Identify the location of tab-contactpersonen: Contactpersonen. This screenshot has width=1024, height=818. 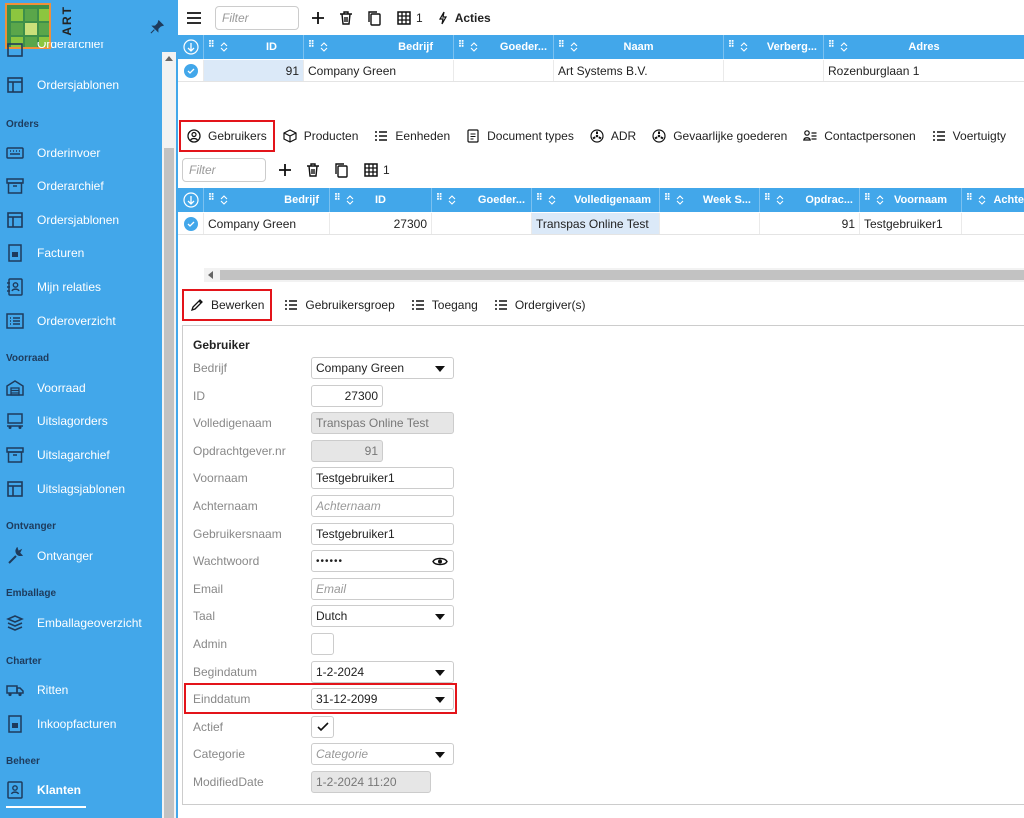
(859, 136).